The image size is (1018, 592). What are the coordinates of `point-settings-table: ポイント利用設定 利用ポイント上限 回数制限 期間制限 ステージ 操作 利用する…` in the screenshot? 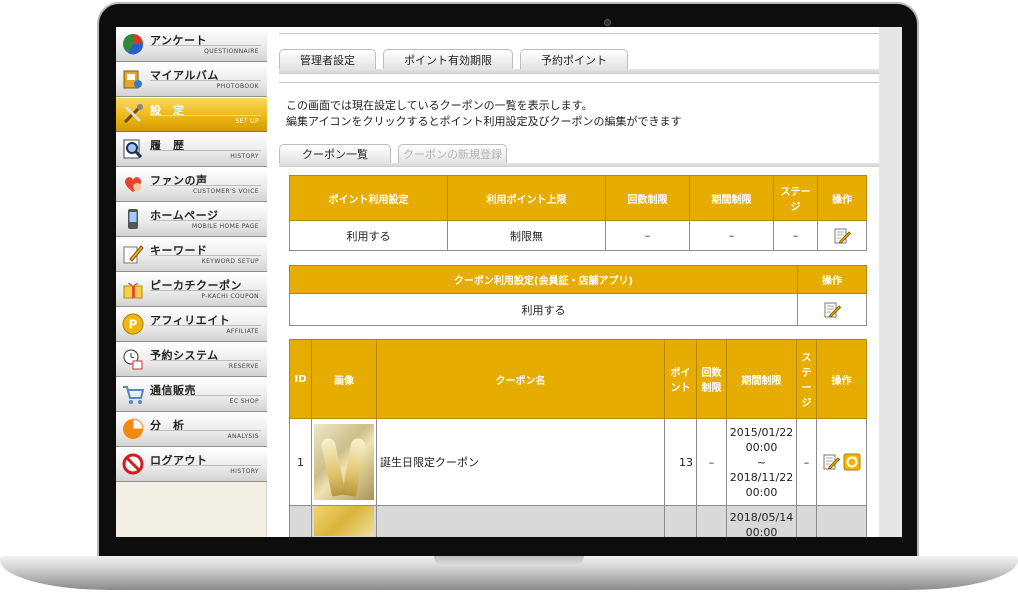 It's located at (578, 213).